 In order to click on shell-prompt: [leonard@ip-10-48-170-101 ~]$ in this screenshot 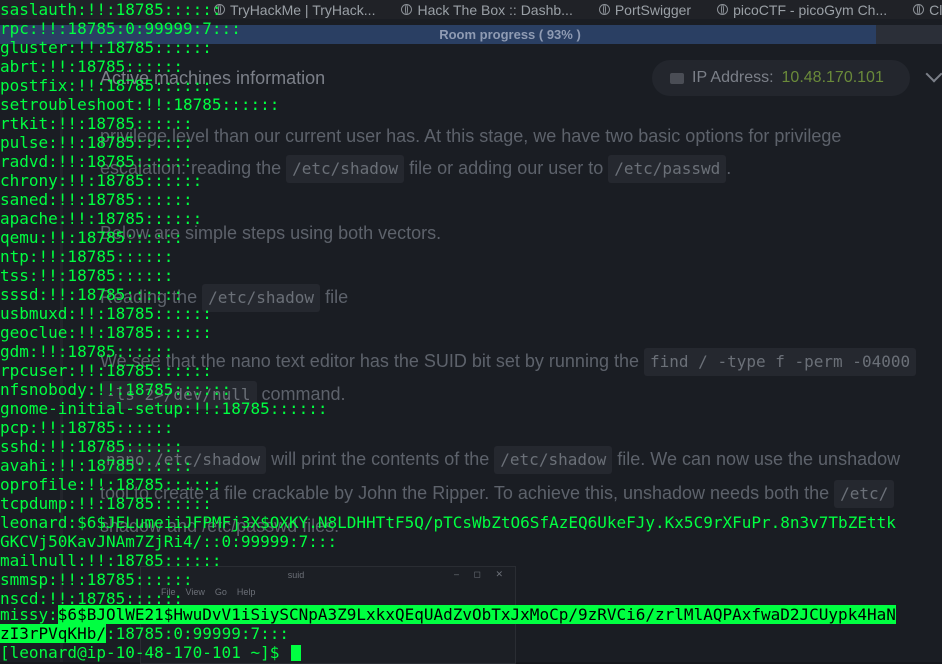, I will do `click(144, 652)`.